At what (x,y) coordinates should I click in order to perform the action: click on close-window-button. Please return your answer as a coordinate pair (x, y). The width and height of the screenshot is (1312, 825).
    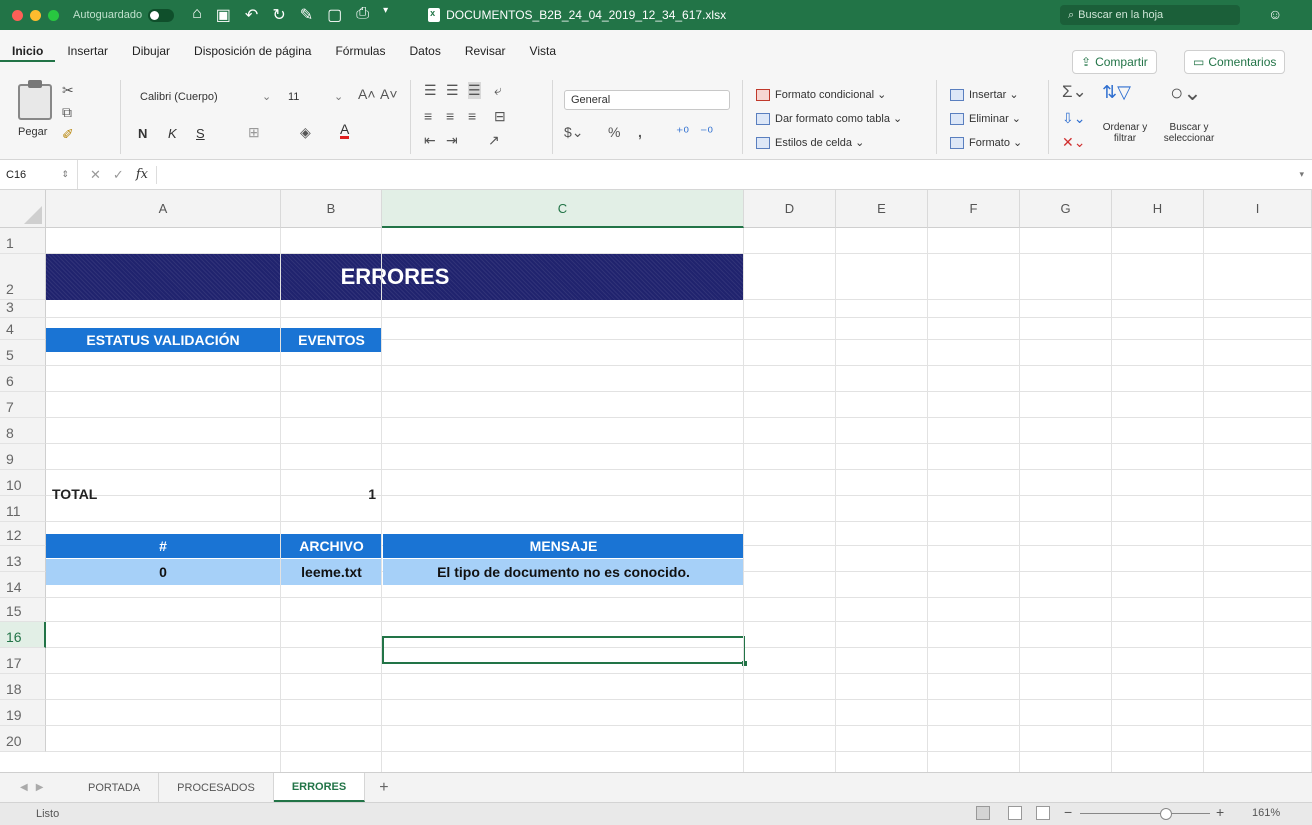
    Looking at the image, I should click on (17, 15).